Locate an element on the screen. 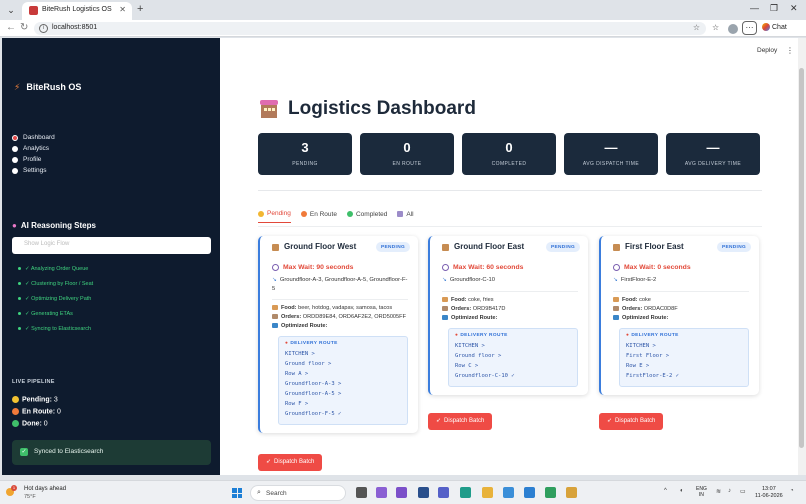 This screenshot has height=504, width=806. status-badge: PENDING is located at coordinates (734, 247).